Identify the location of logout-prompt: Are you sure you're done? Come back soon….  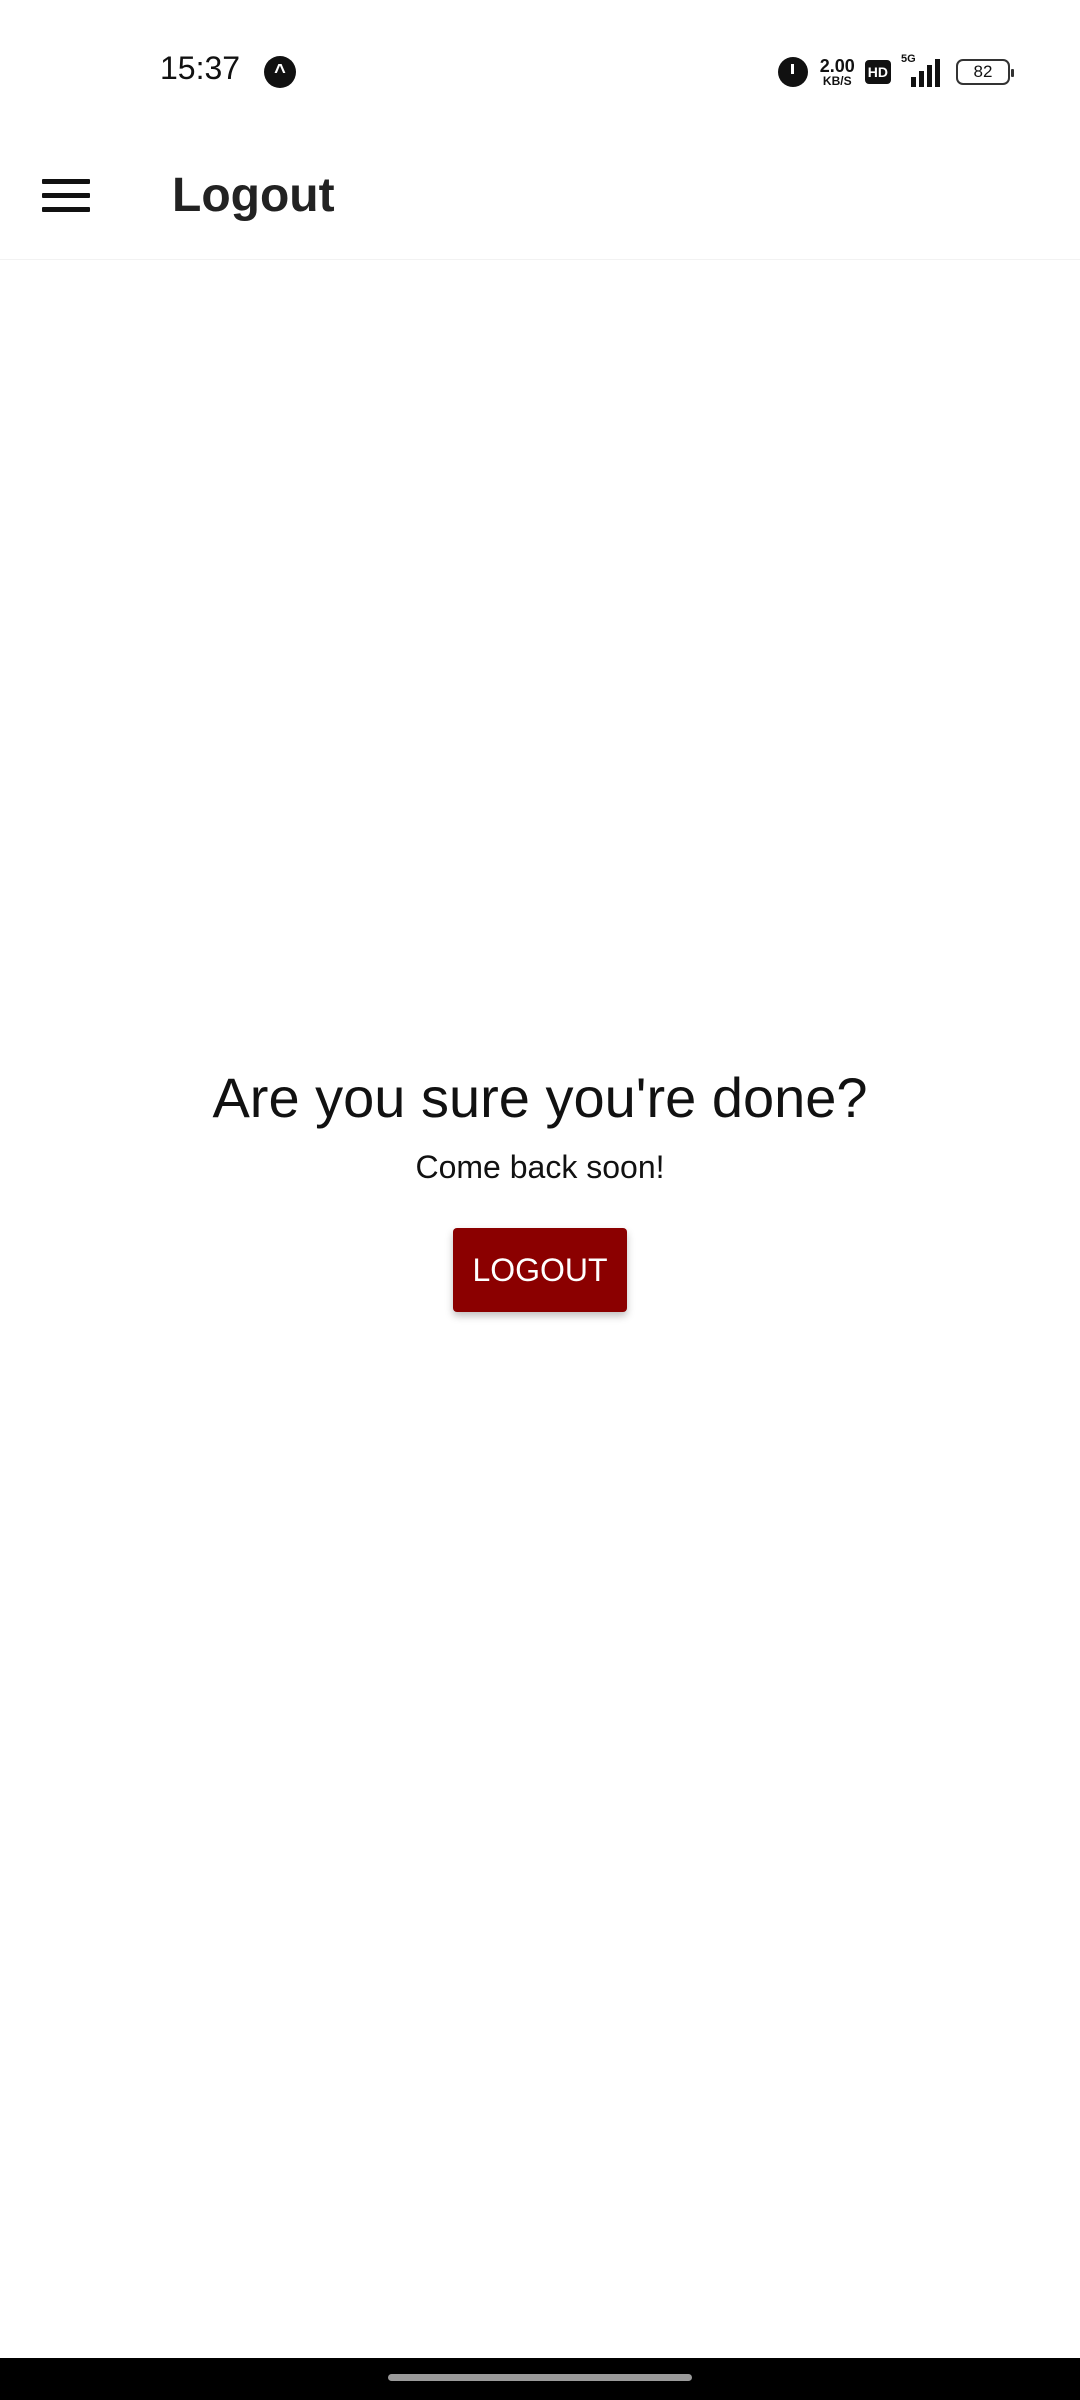
(540, 1186).